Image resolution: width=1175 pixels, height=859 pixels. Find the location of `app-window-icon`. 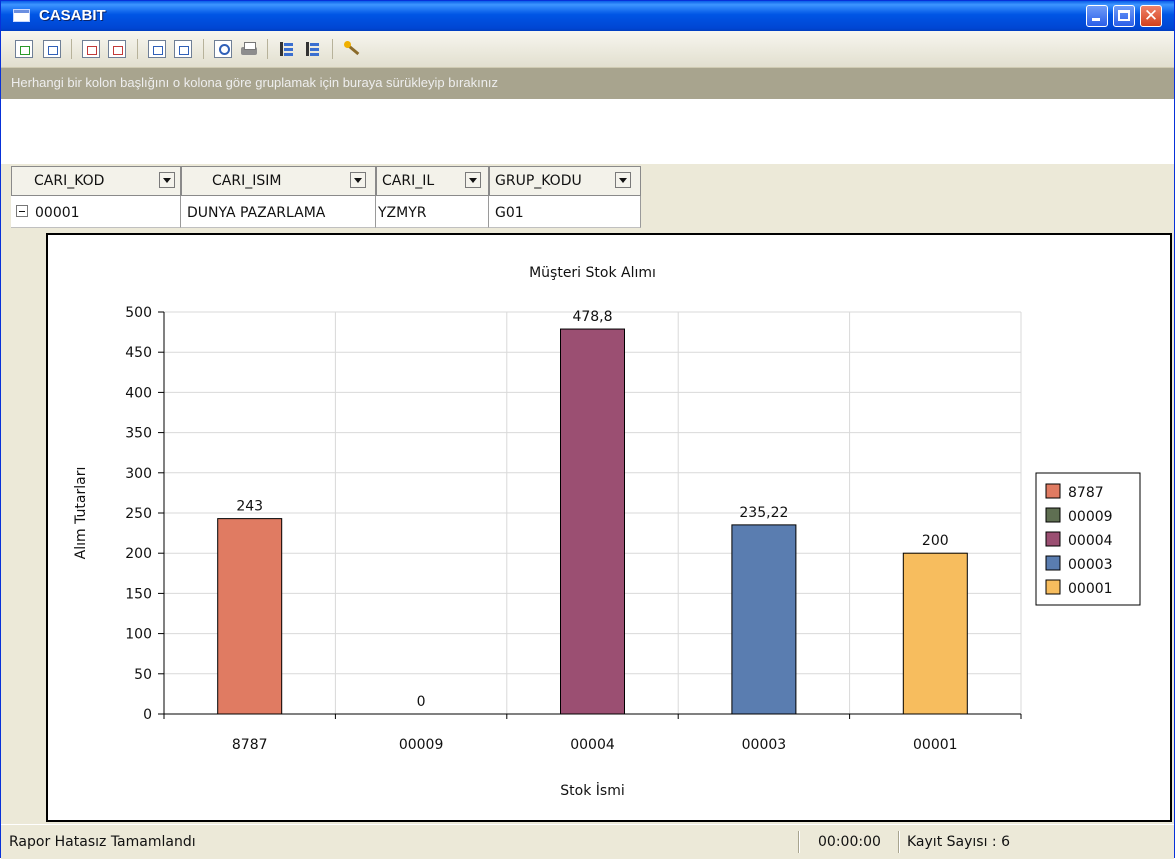

app-window-icon is located at coordinates (21, 15).